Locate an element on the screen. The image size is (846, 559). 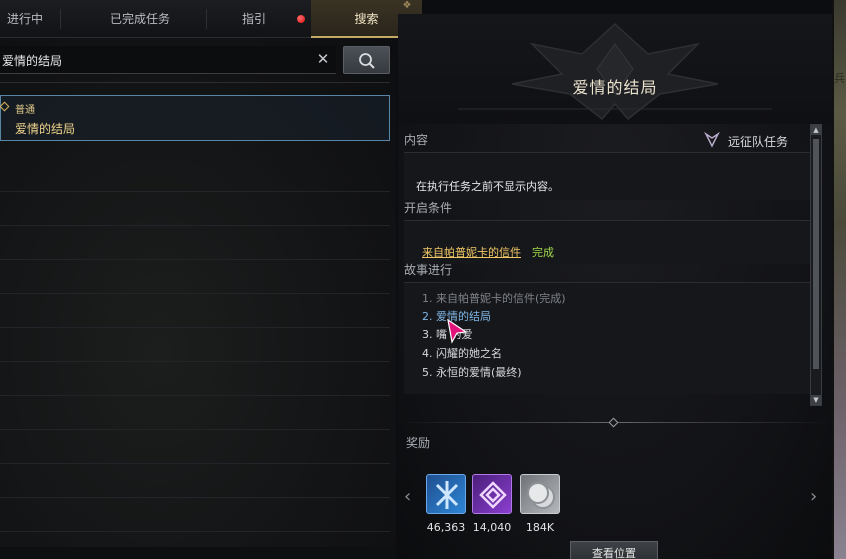
search-icon is located at coordinates (367, 61).